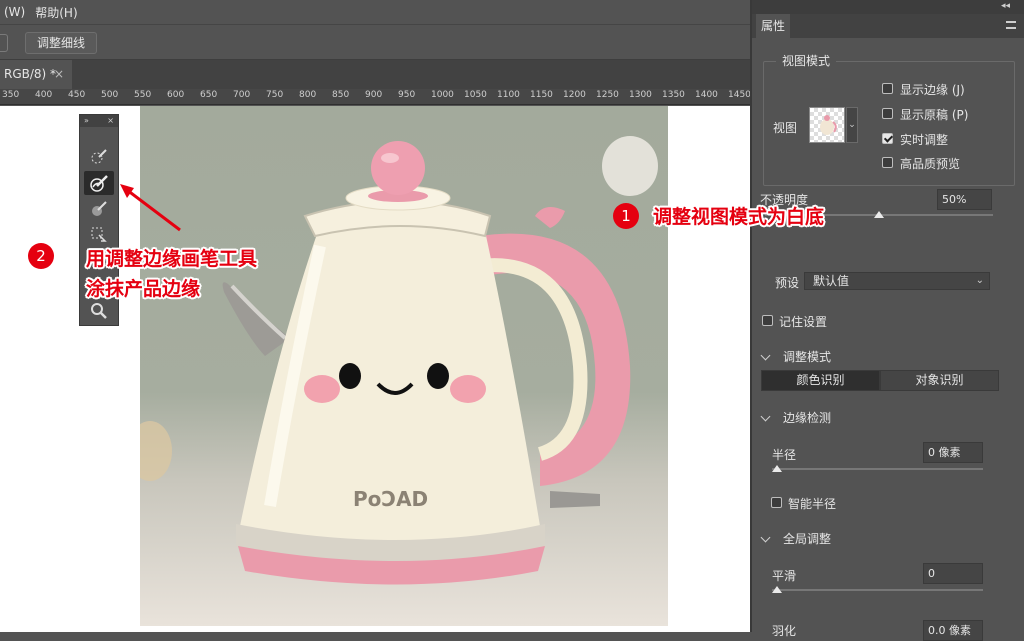  Describe the element at coordinates (897, 281) in the screenshot. I see `preset-select: 默认值 ⌄` at that location.